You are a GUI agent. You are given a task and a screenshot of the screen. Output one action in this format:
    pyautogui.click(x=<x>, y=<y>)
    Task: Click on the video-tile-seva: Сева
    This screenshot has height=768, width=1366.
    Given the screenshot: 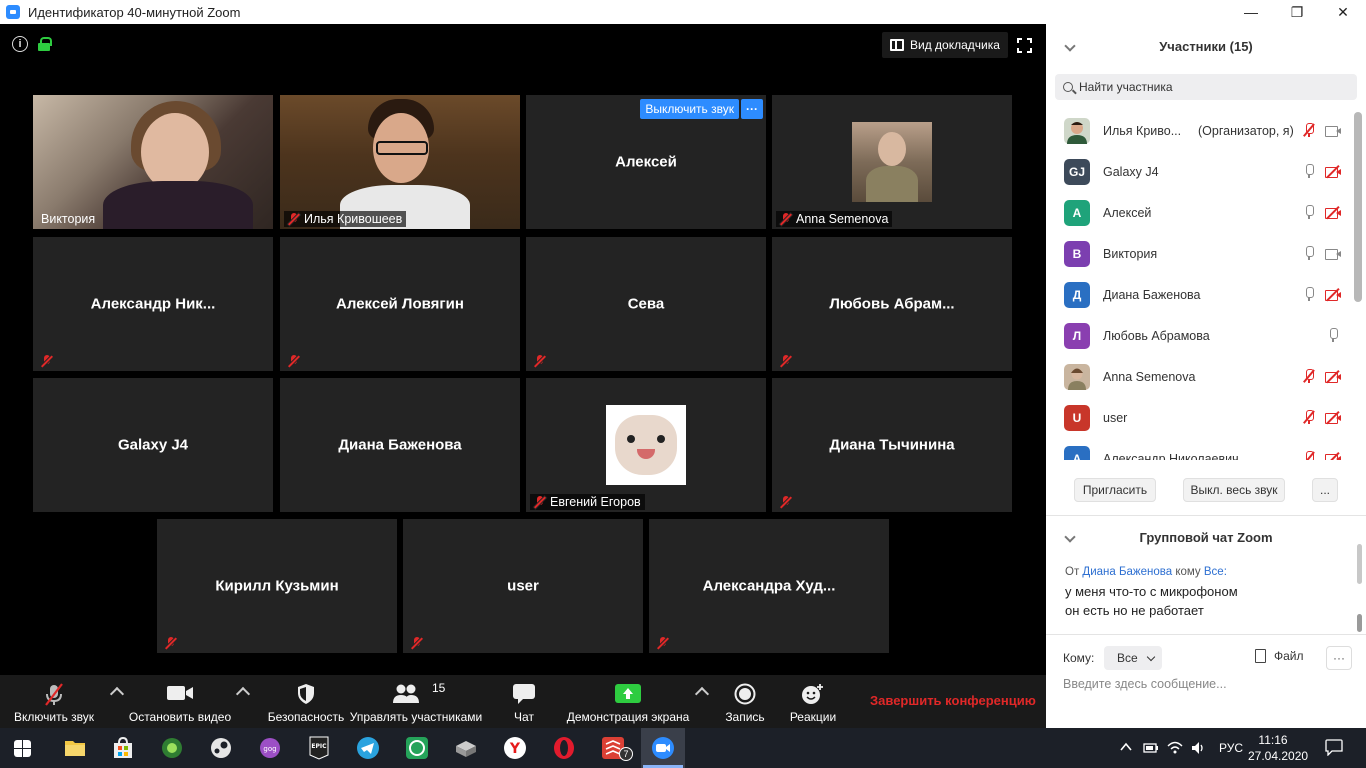 What is the action you would take?
    pyautogui.click(x=646, y=304)
    